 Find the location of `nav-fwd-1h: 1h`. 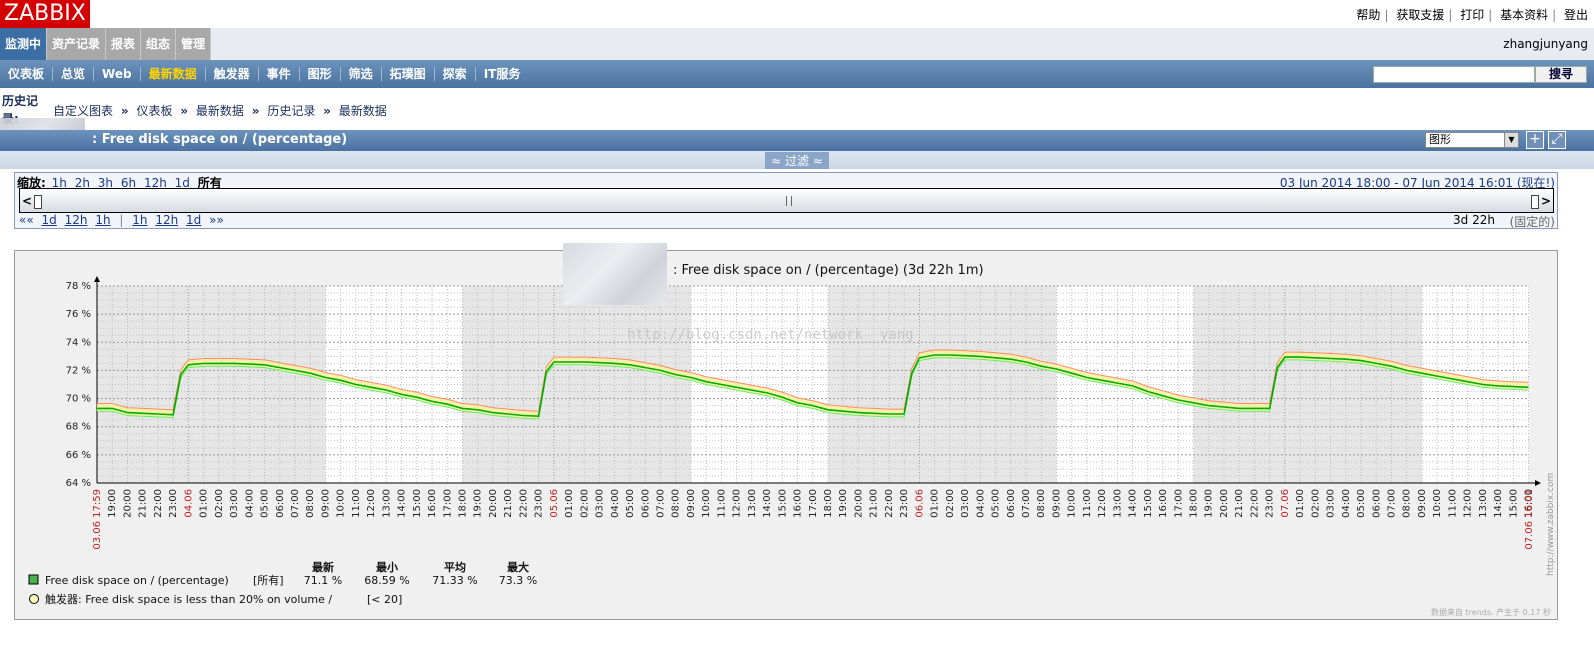

nav-fwd-1h: 1h is located at coordinates (139, 220).